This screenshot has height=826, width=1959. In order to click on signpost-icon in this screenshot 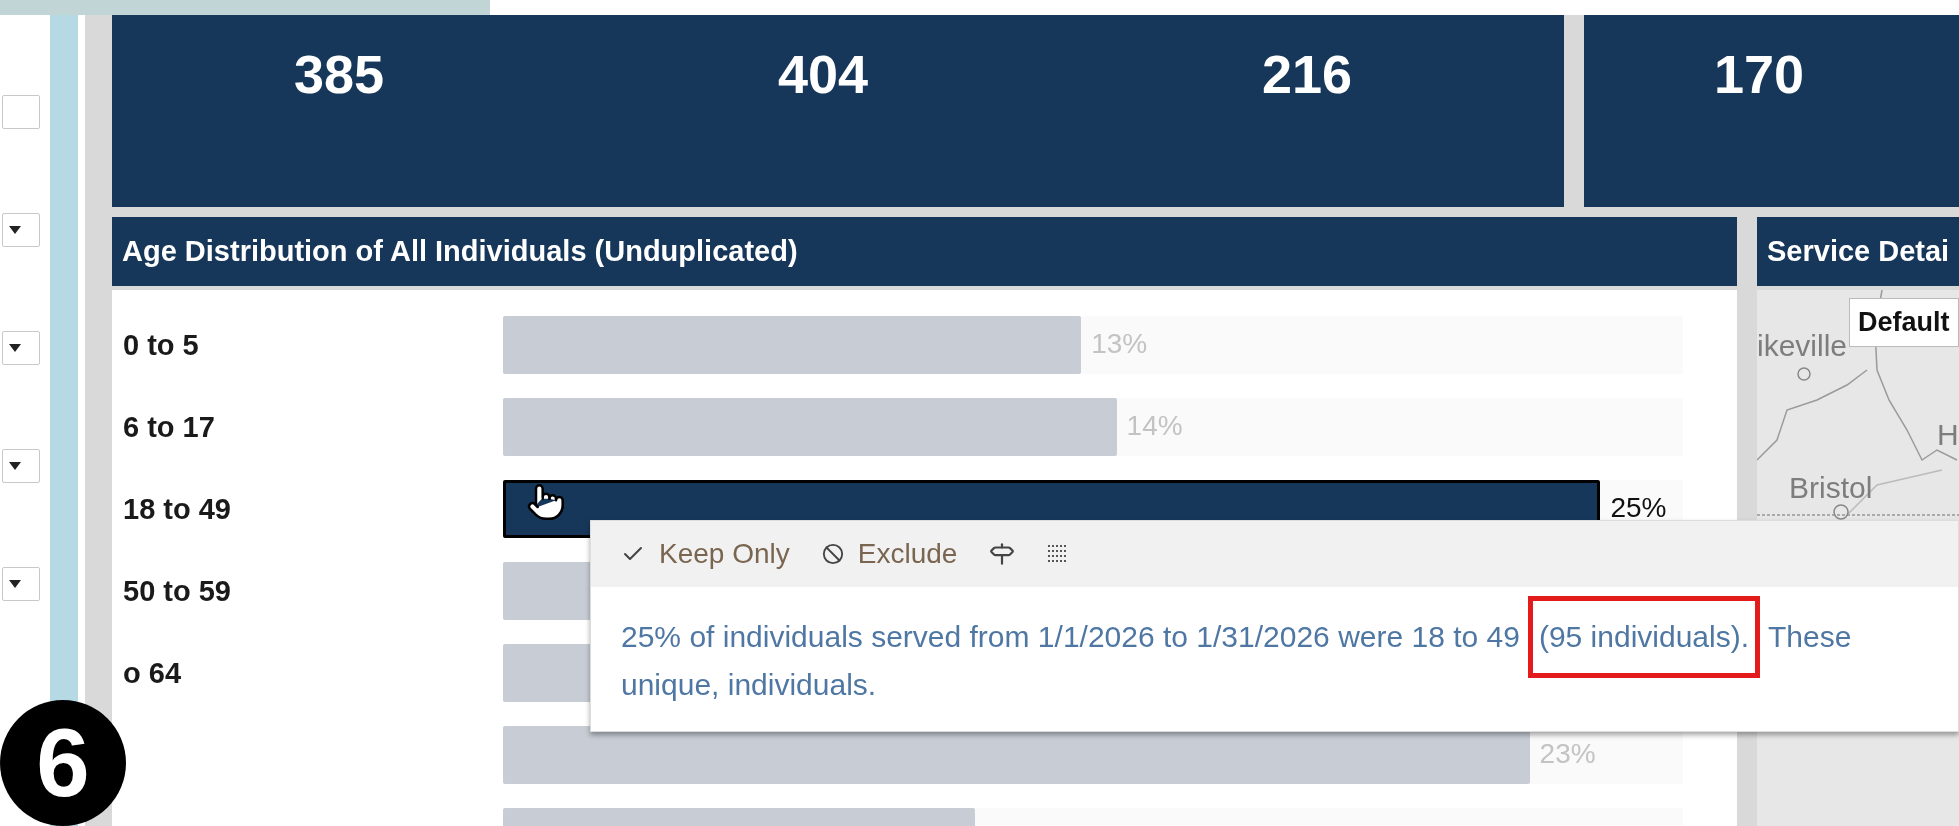, I will do `click(1002, 554)`.